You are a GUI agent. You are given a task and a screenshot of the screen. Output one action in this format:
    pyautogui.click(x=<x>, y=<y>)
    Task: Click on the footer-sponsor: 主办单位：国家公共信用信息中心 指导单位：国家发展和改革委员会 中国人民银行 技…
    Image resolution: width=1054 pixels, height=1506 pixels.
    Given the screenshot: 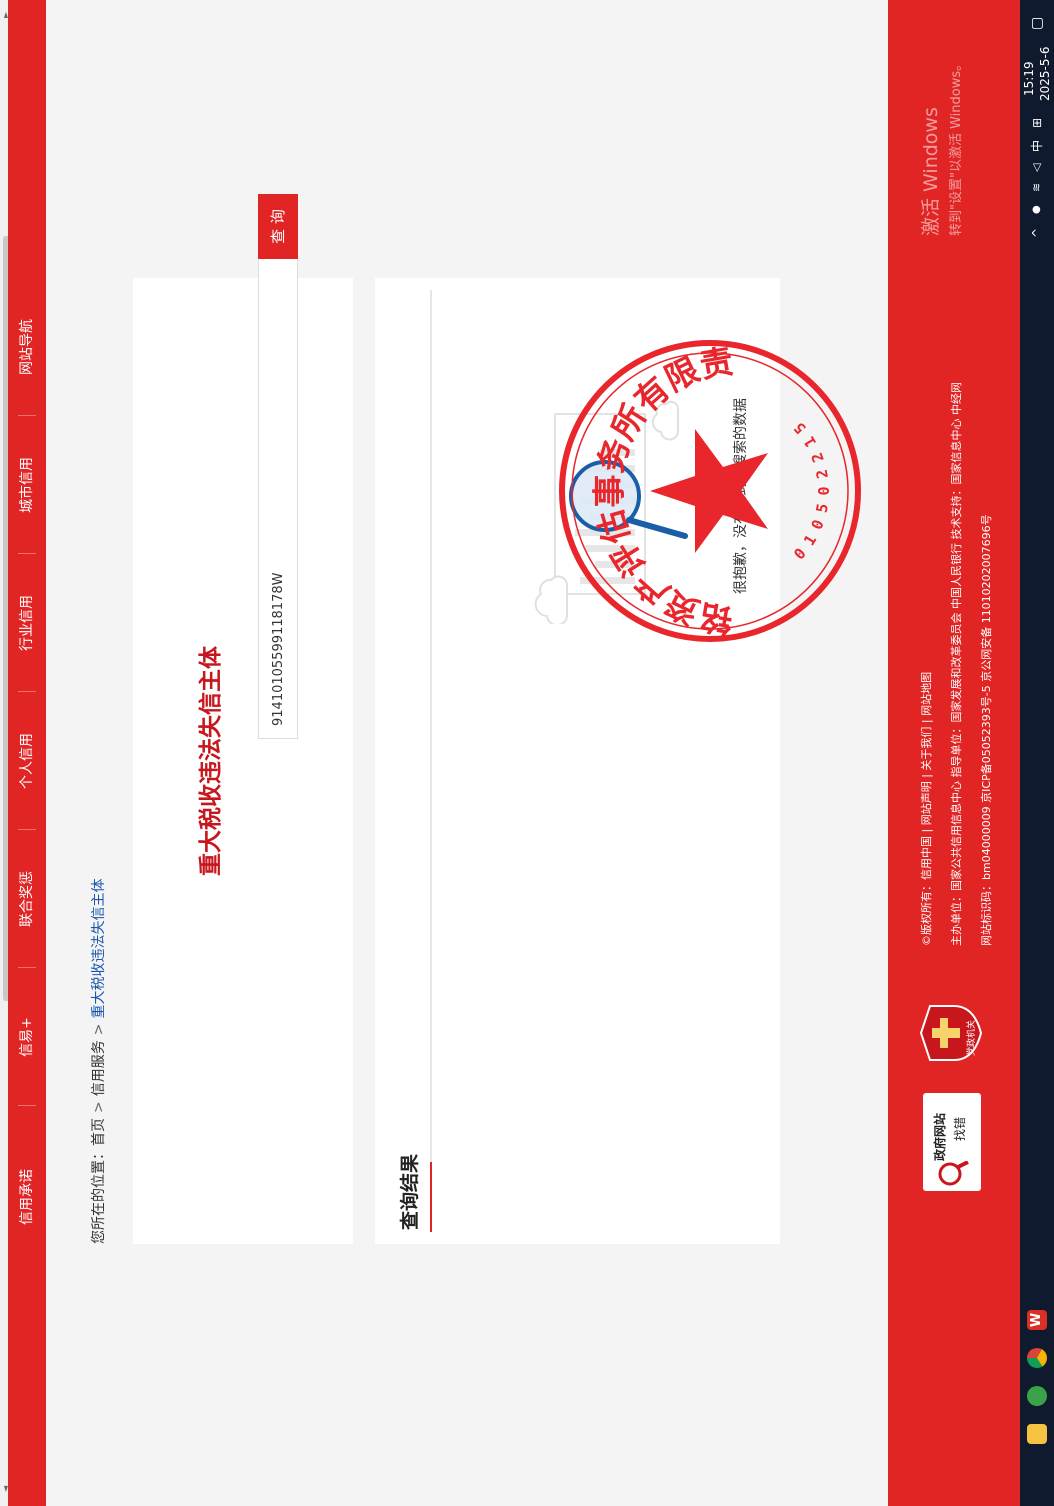 What is the action you would take?
    pyautogui.click(x=956, y=664)
    